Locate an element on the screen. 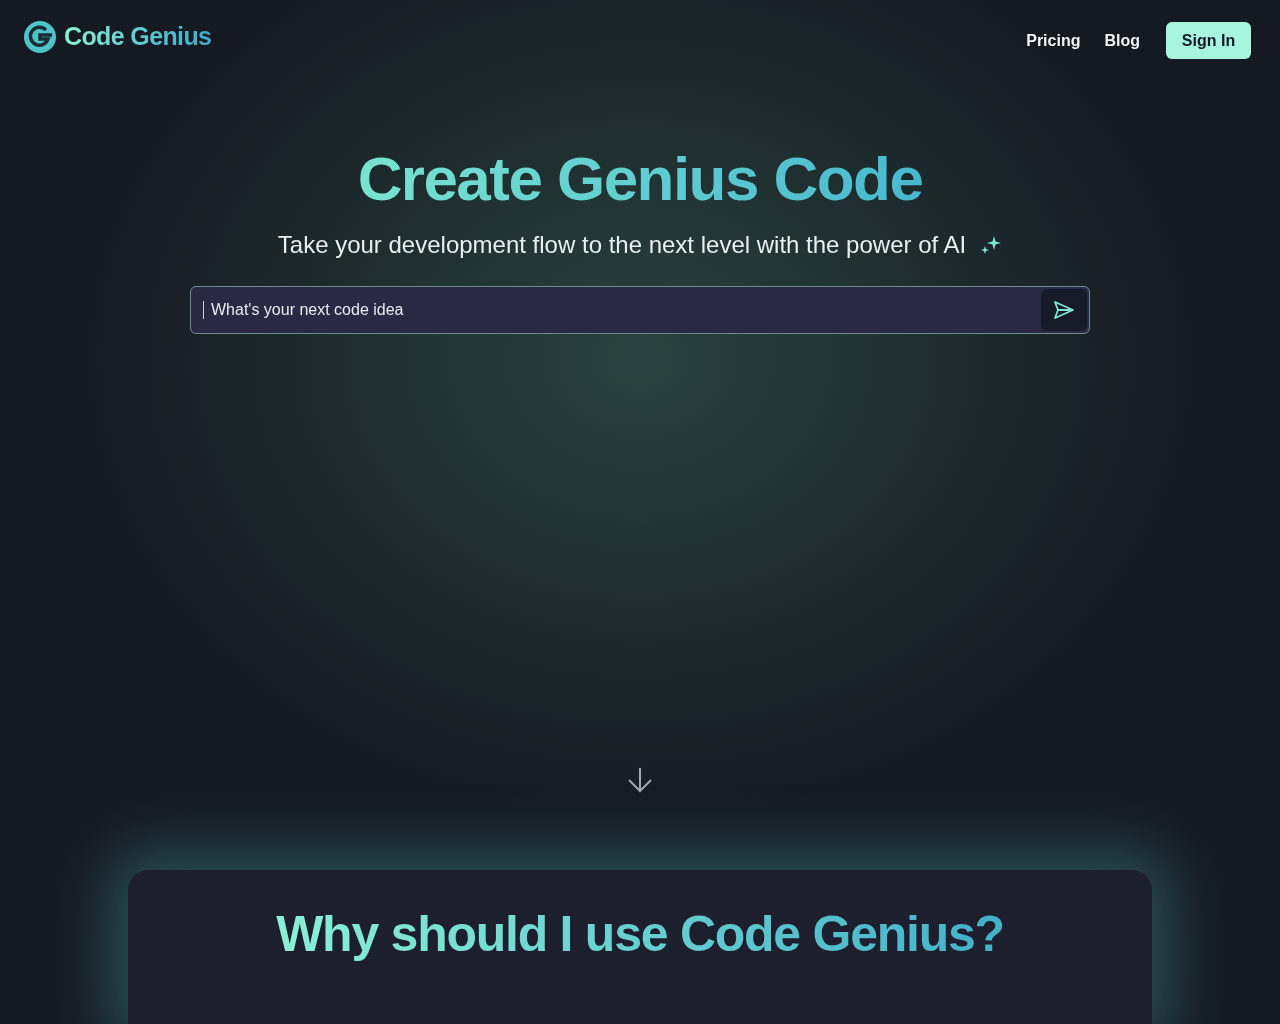 The image size is (1280, 1024). sign-in-button: Sign In is located at coordinates (1208, 40).